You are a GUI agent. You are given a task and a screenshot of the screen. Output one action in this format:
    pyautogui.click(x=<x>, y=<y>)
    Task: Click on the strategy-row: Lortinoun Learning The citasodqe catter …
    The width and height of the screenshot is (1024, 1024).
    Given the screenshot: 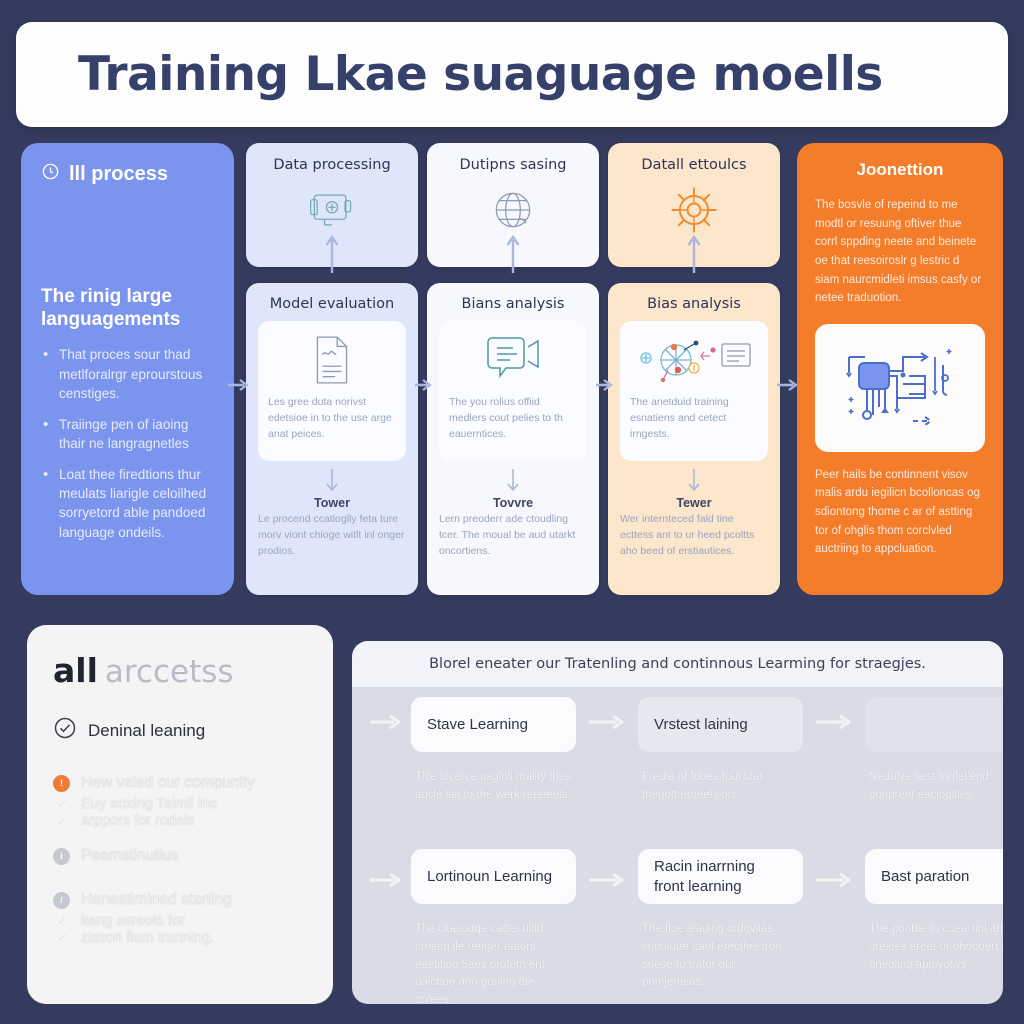 What is the action you would take?
    pyautogui.click(x=677, y=924)
    